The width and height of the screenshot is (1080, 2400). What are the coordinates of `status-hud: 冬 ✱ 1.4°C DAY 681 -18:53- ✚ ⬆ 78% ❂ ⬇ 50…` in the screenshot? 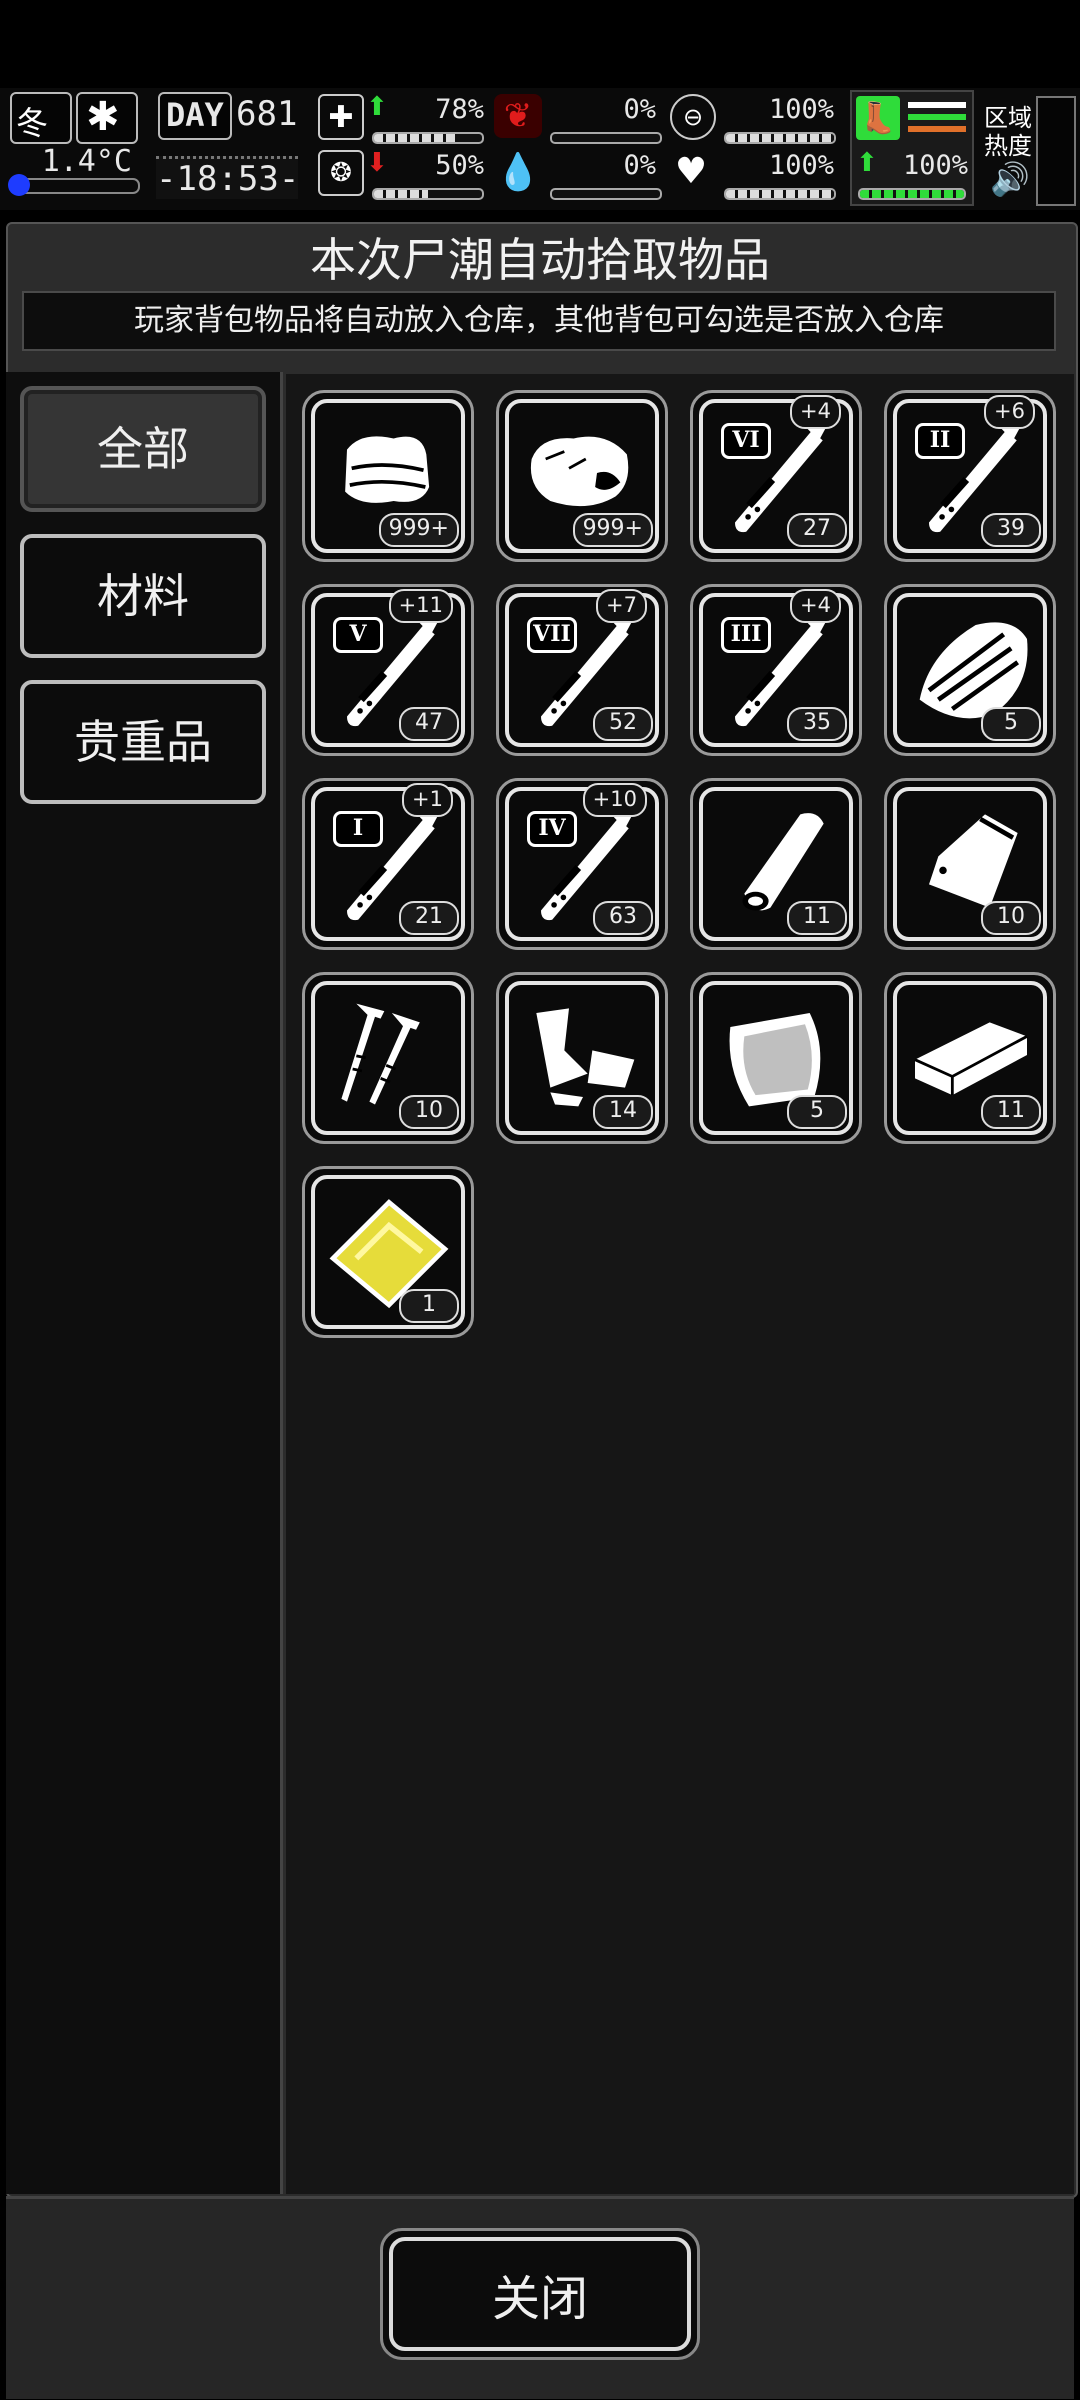 It's located at (540, 149).